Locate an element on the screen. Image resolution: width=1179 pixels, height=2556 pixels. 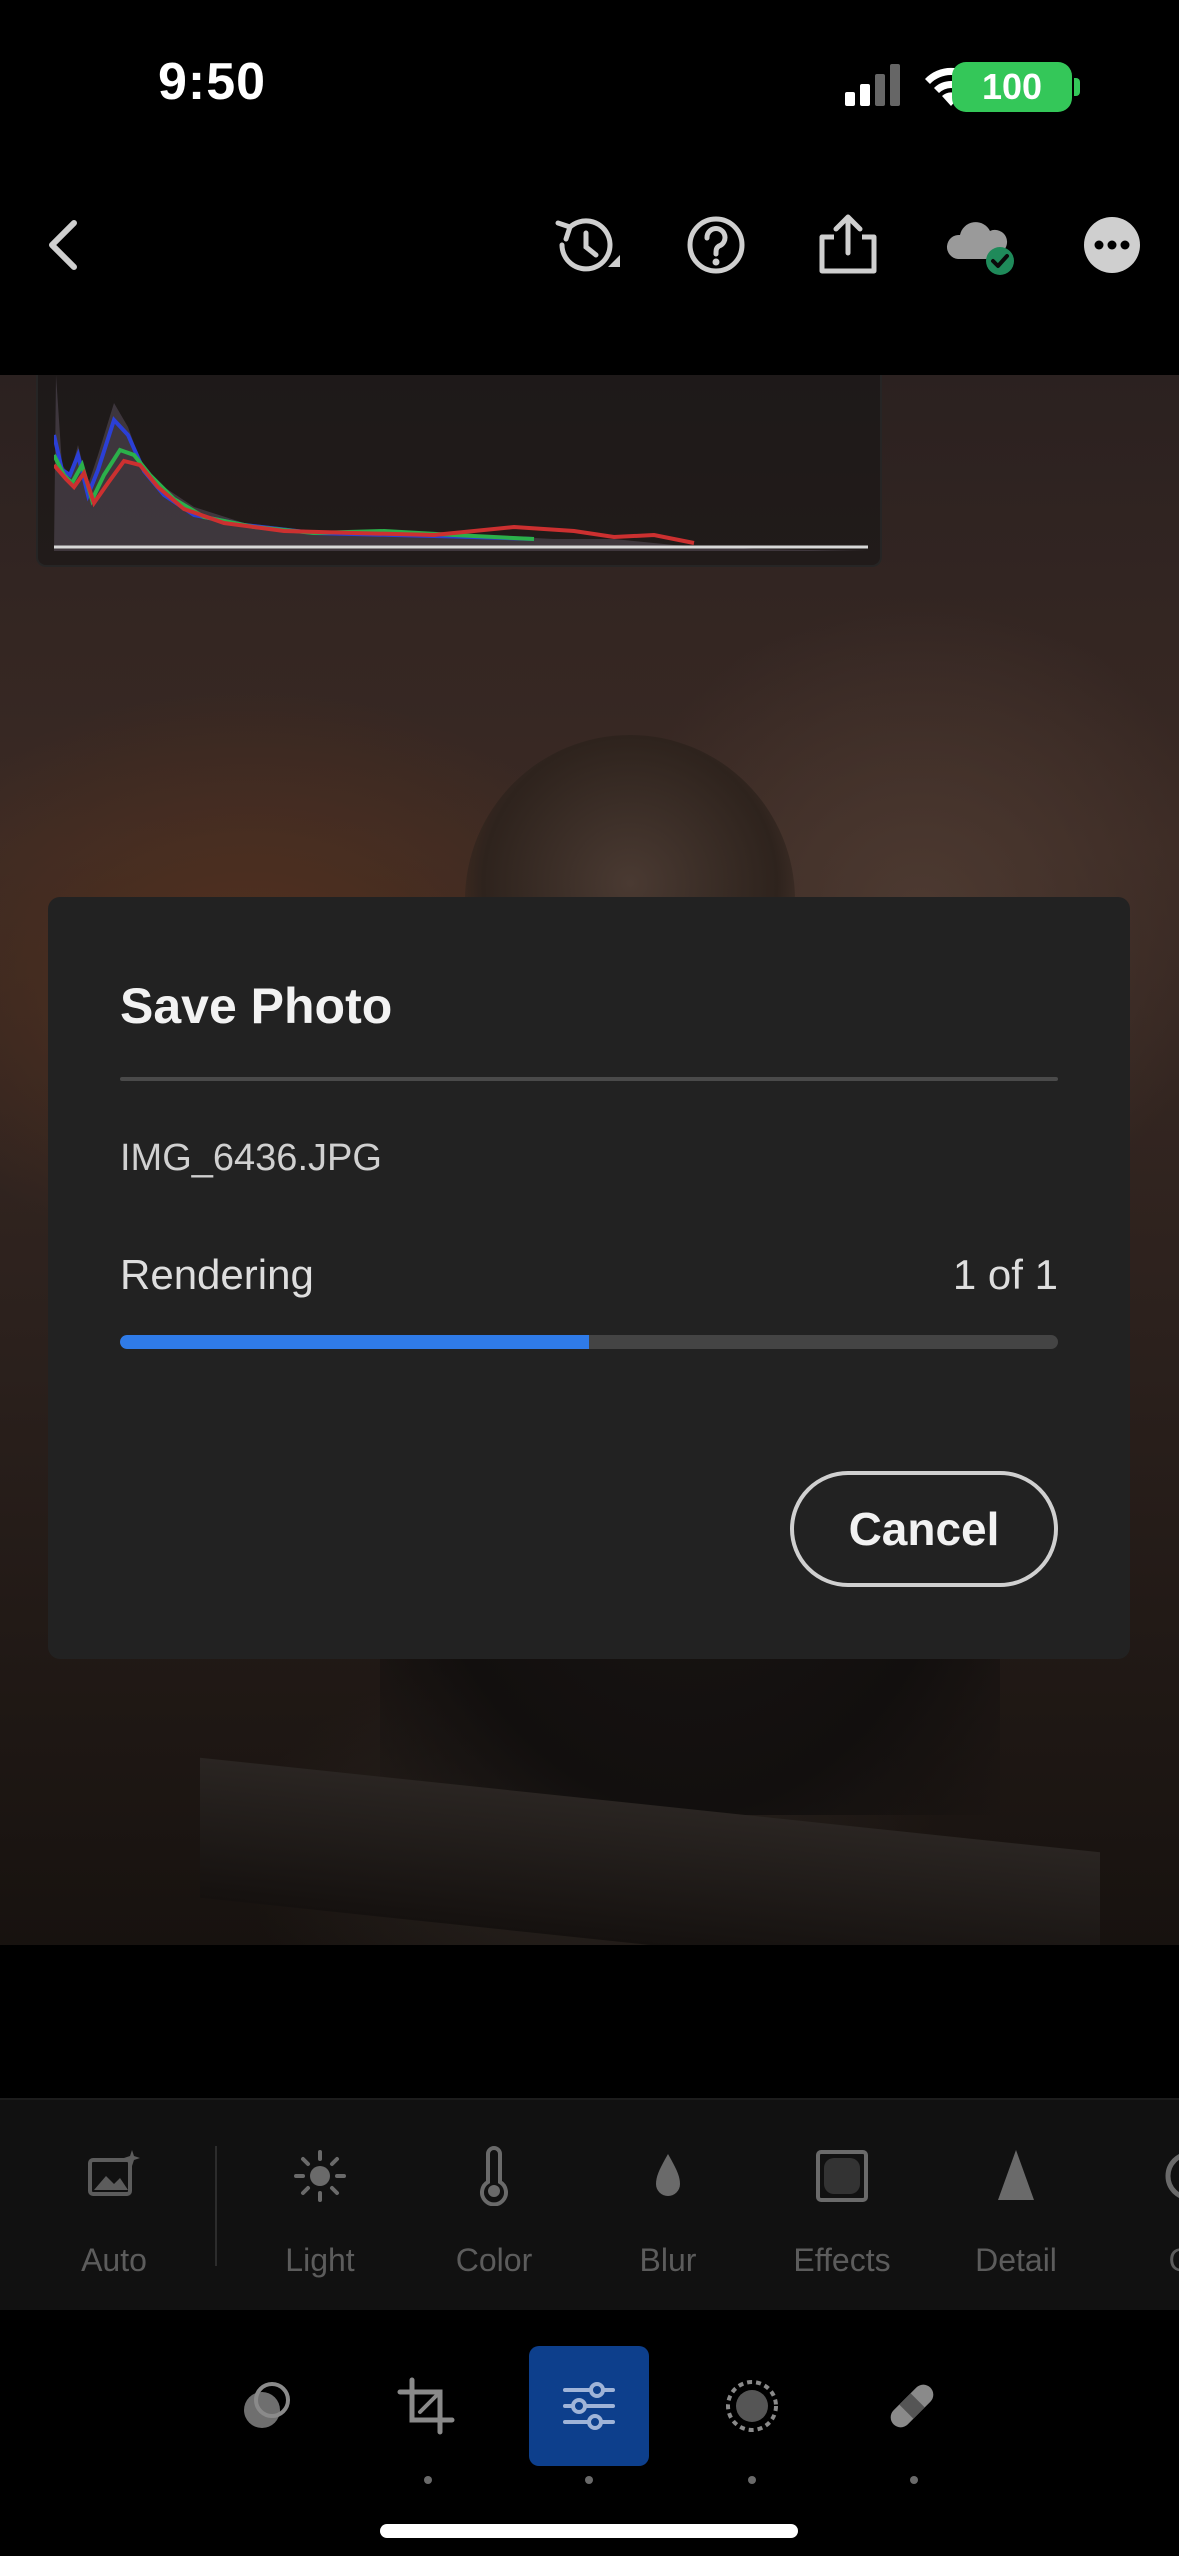
render-count: 1 of 1 is located at coordinates (1005, 1274).